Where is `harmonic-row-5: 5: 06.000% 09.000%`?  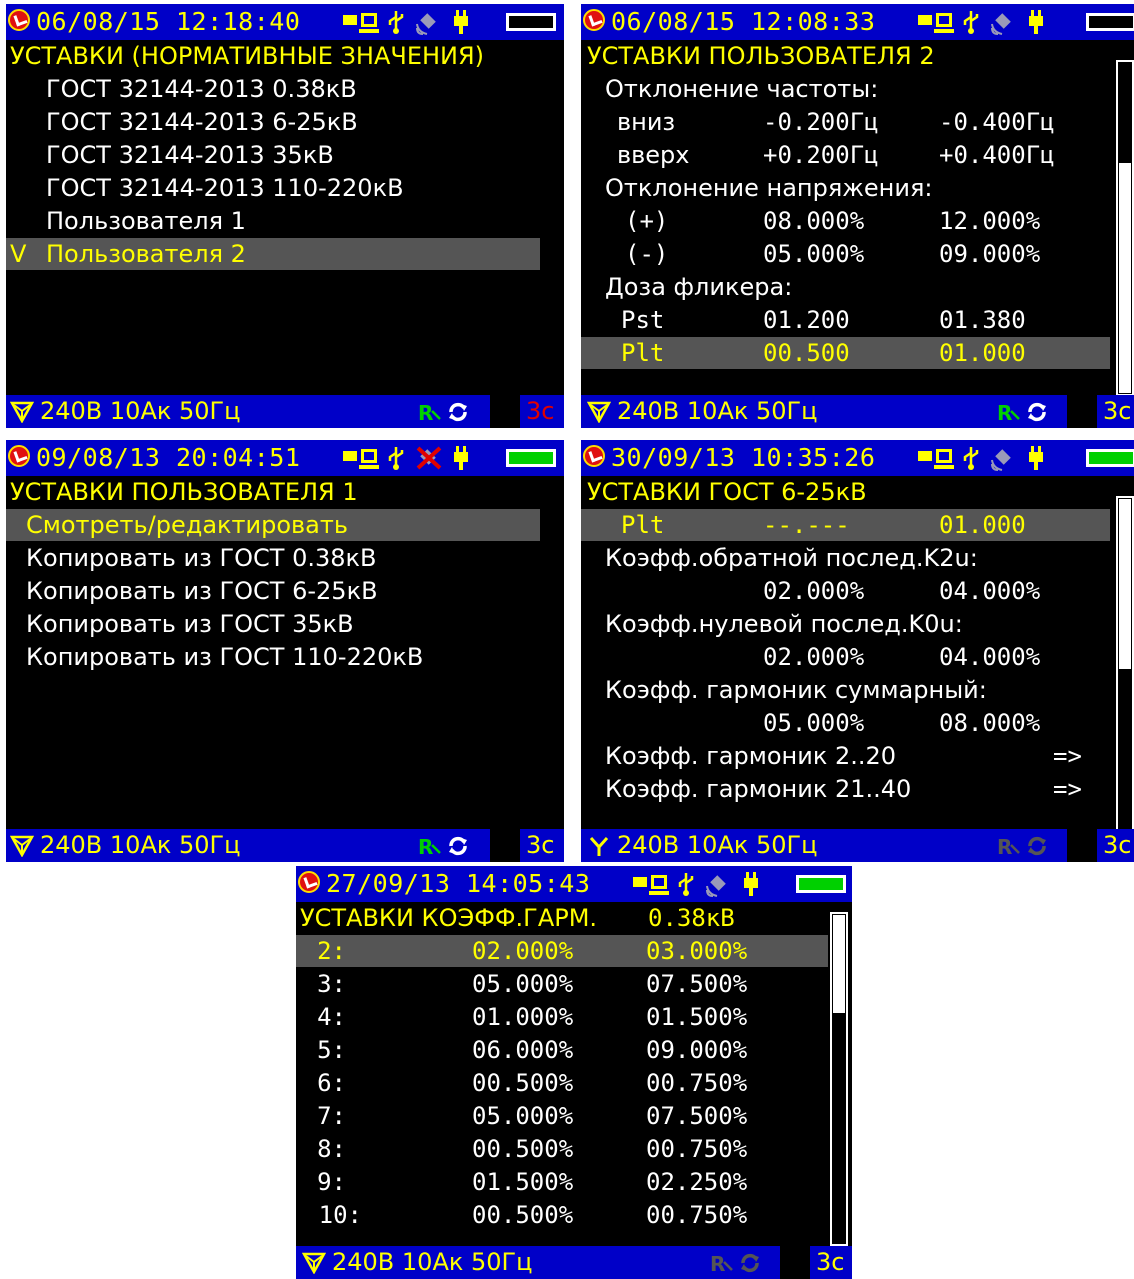
harmonic-row-5: 5: 06.000% 09.000% is located at coordinates (574, 1050).